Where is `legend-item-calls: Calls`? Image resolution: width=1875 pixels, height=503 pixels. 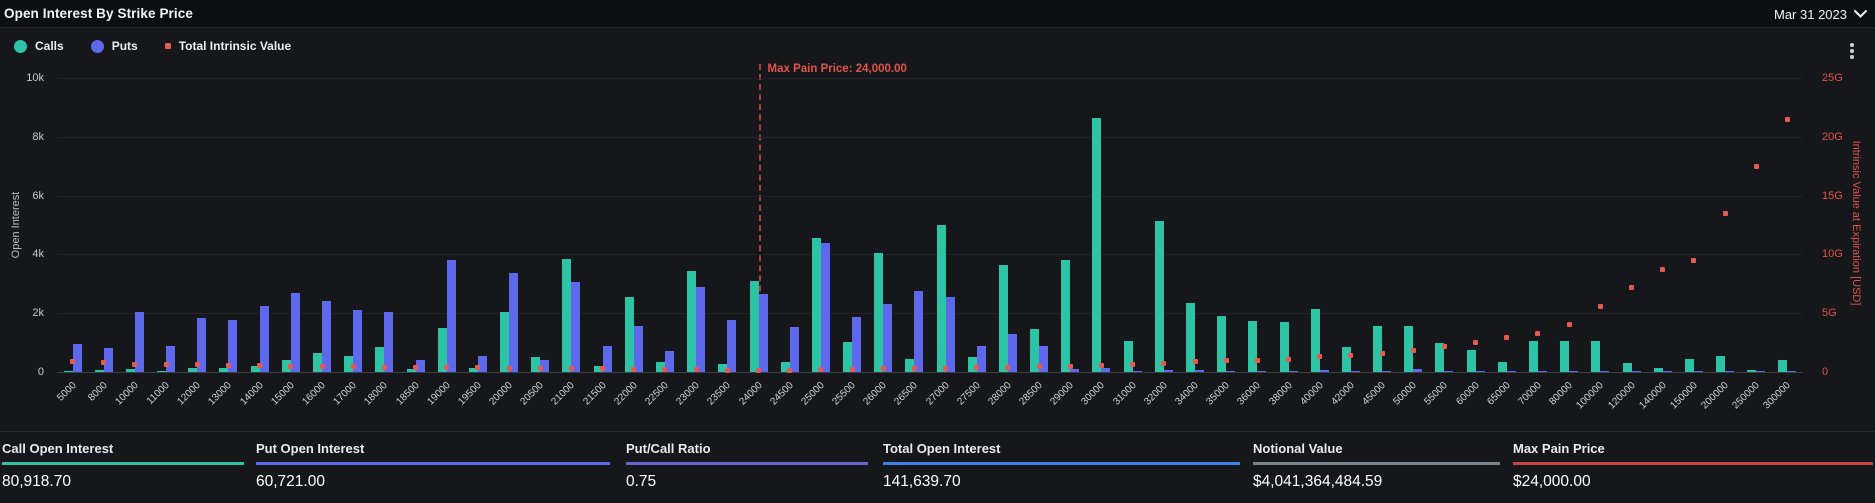
legend-item-calls: Calls is located at coordinates (39, 46).